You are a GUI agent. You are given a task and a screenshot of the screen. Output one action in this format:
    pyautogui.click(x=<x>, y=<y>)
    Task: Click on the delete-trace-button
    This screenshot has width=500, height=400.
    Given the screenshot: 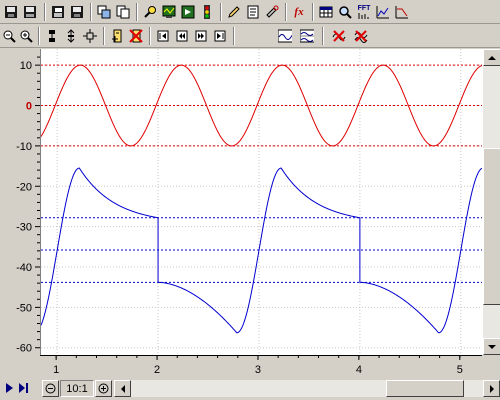 What is the action you would take?
    pyautogui.click(x=339, y=36)
    